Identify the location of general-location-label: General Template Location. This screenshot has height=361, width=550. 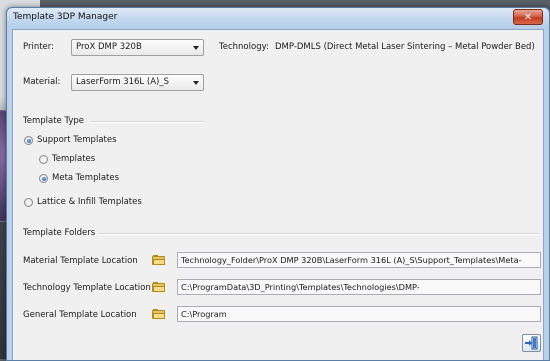
(80, 315).